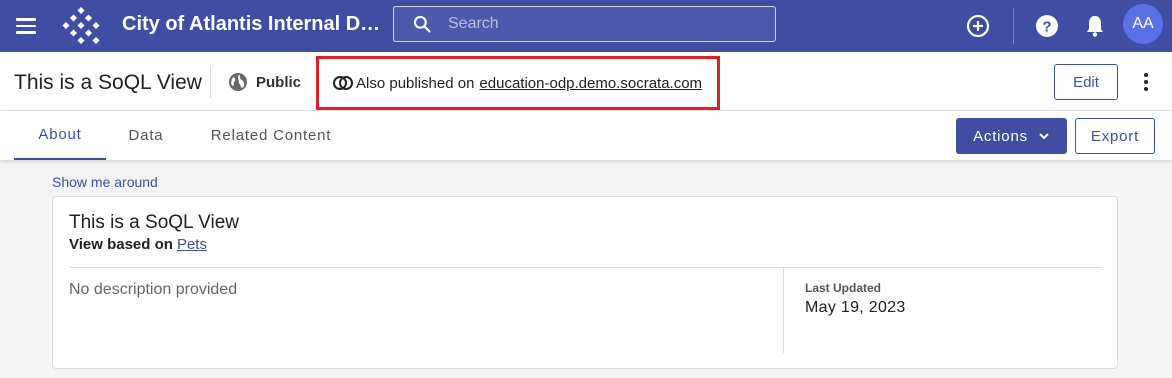 The height and width of the screenshot is (378, 1172). What do you see at coordinates (108, 82) in the screenshot?
I see `page-title: This is a SoQL View` at bounding box center [108, 82].